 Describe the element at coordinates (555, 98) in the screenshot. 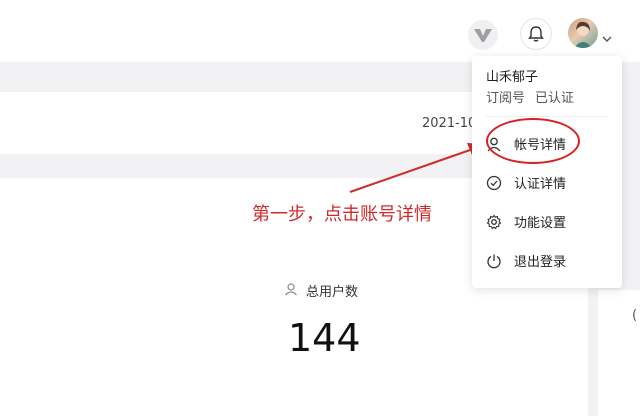

I see `account-status: 已认证` at that location.